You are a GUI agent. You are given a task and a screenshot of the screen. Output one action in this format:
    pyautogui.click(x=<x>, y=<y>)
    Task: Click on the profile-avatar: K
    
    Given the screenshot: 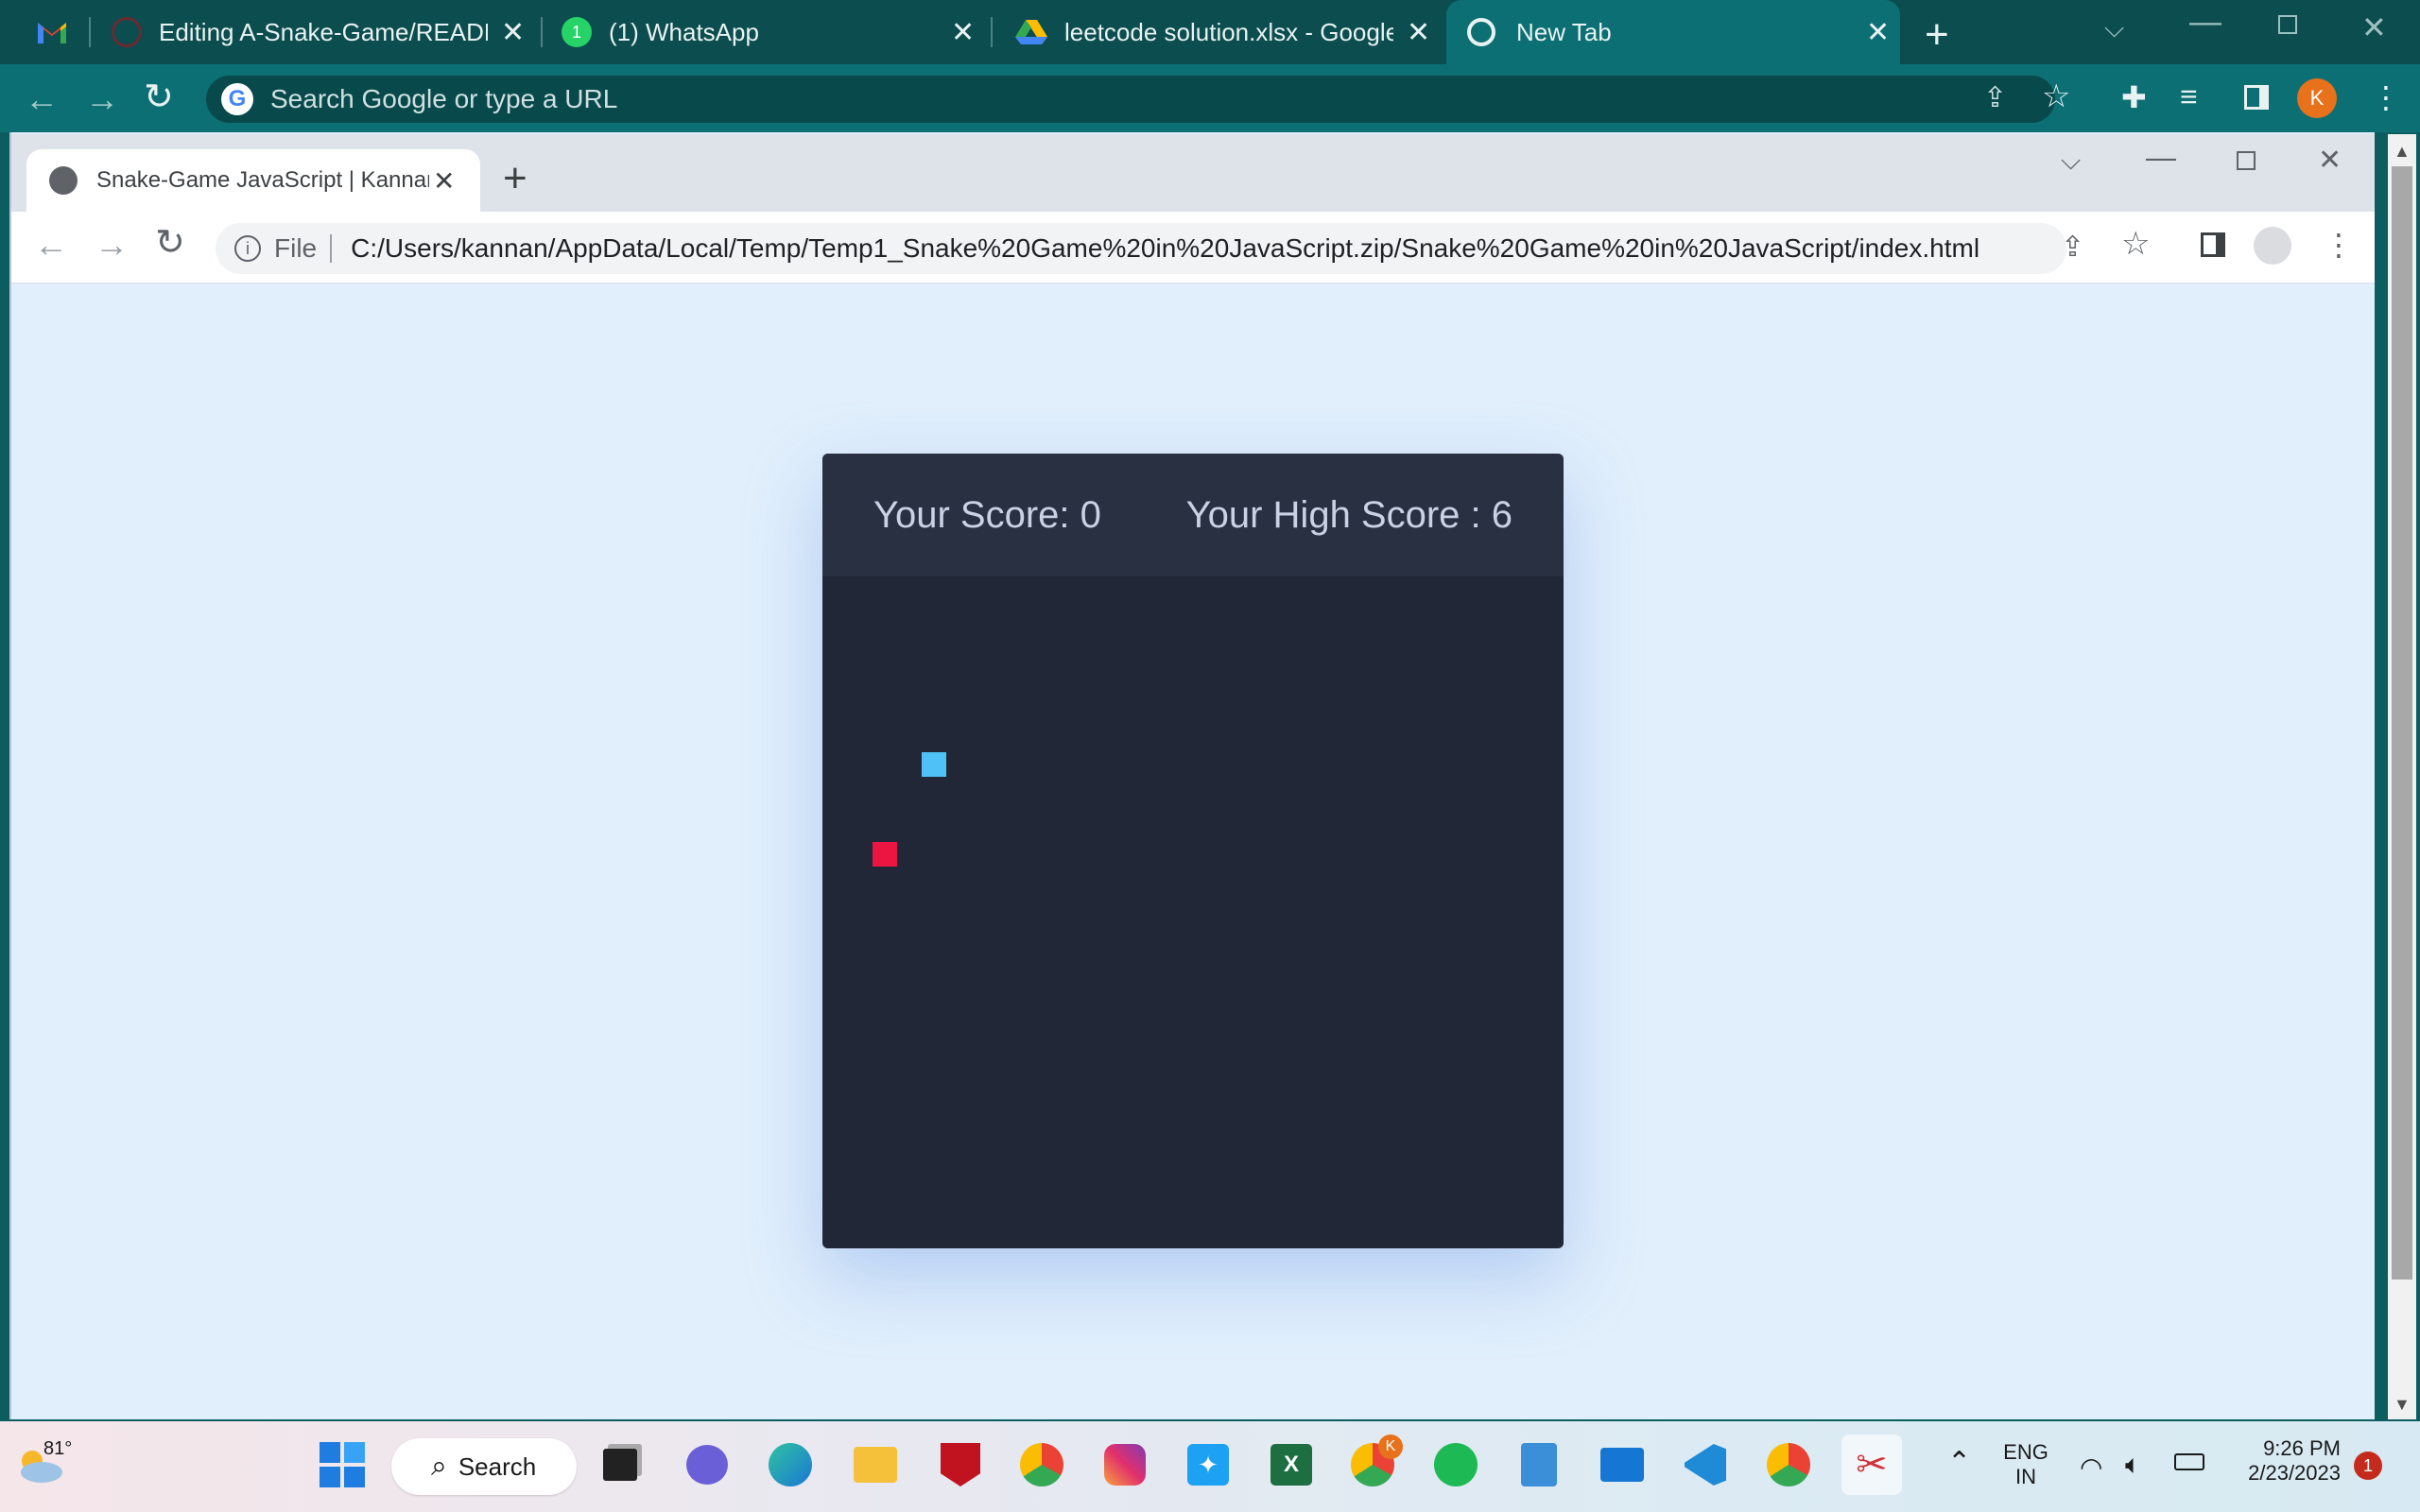 What is the action you would take?
    pyautogui.click(x=2317, y=98)
    